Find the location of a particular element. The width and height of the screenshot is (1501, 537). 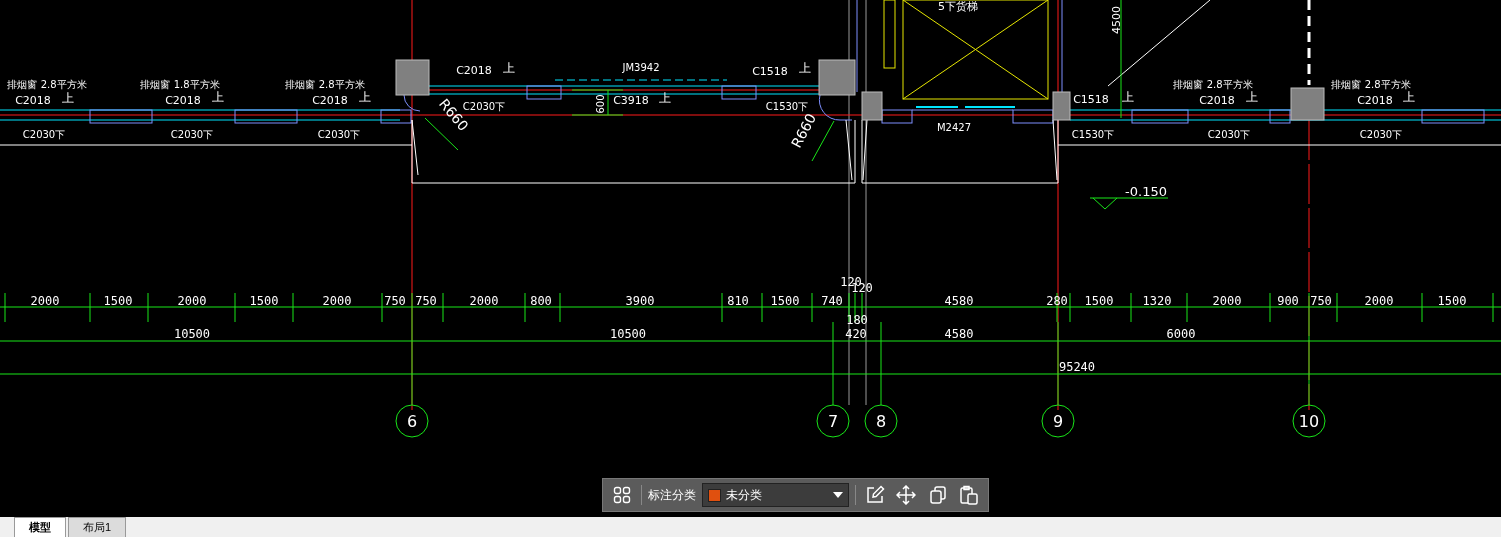

dimension-text: 280 is located at coordinates (1057, 301).